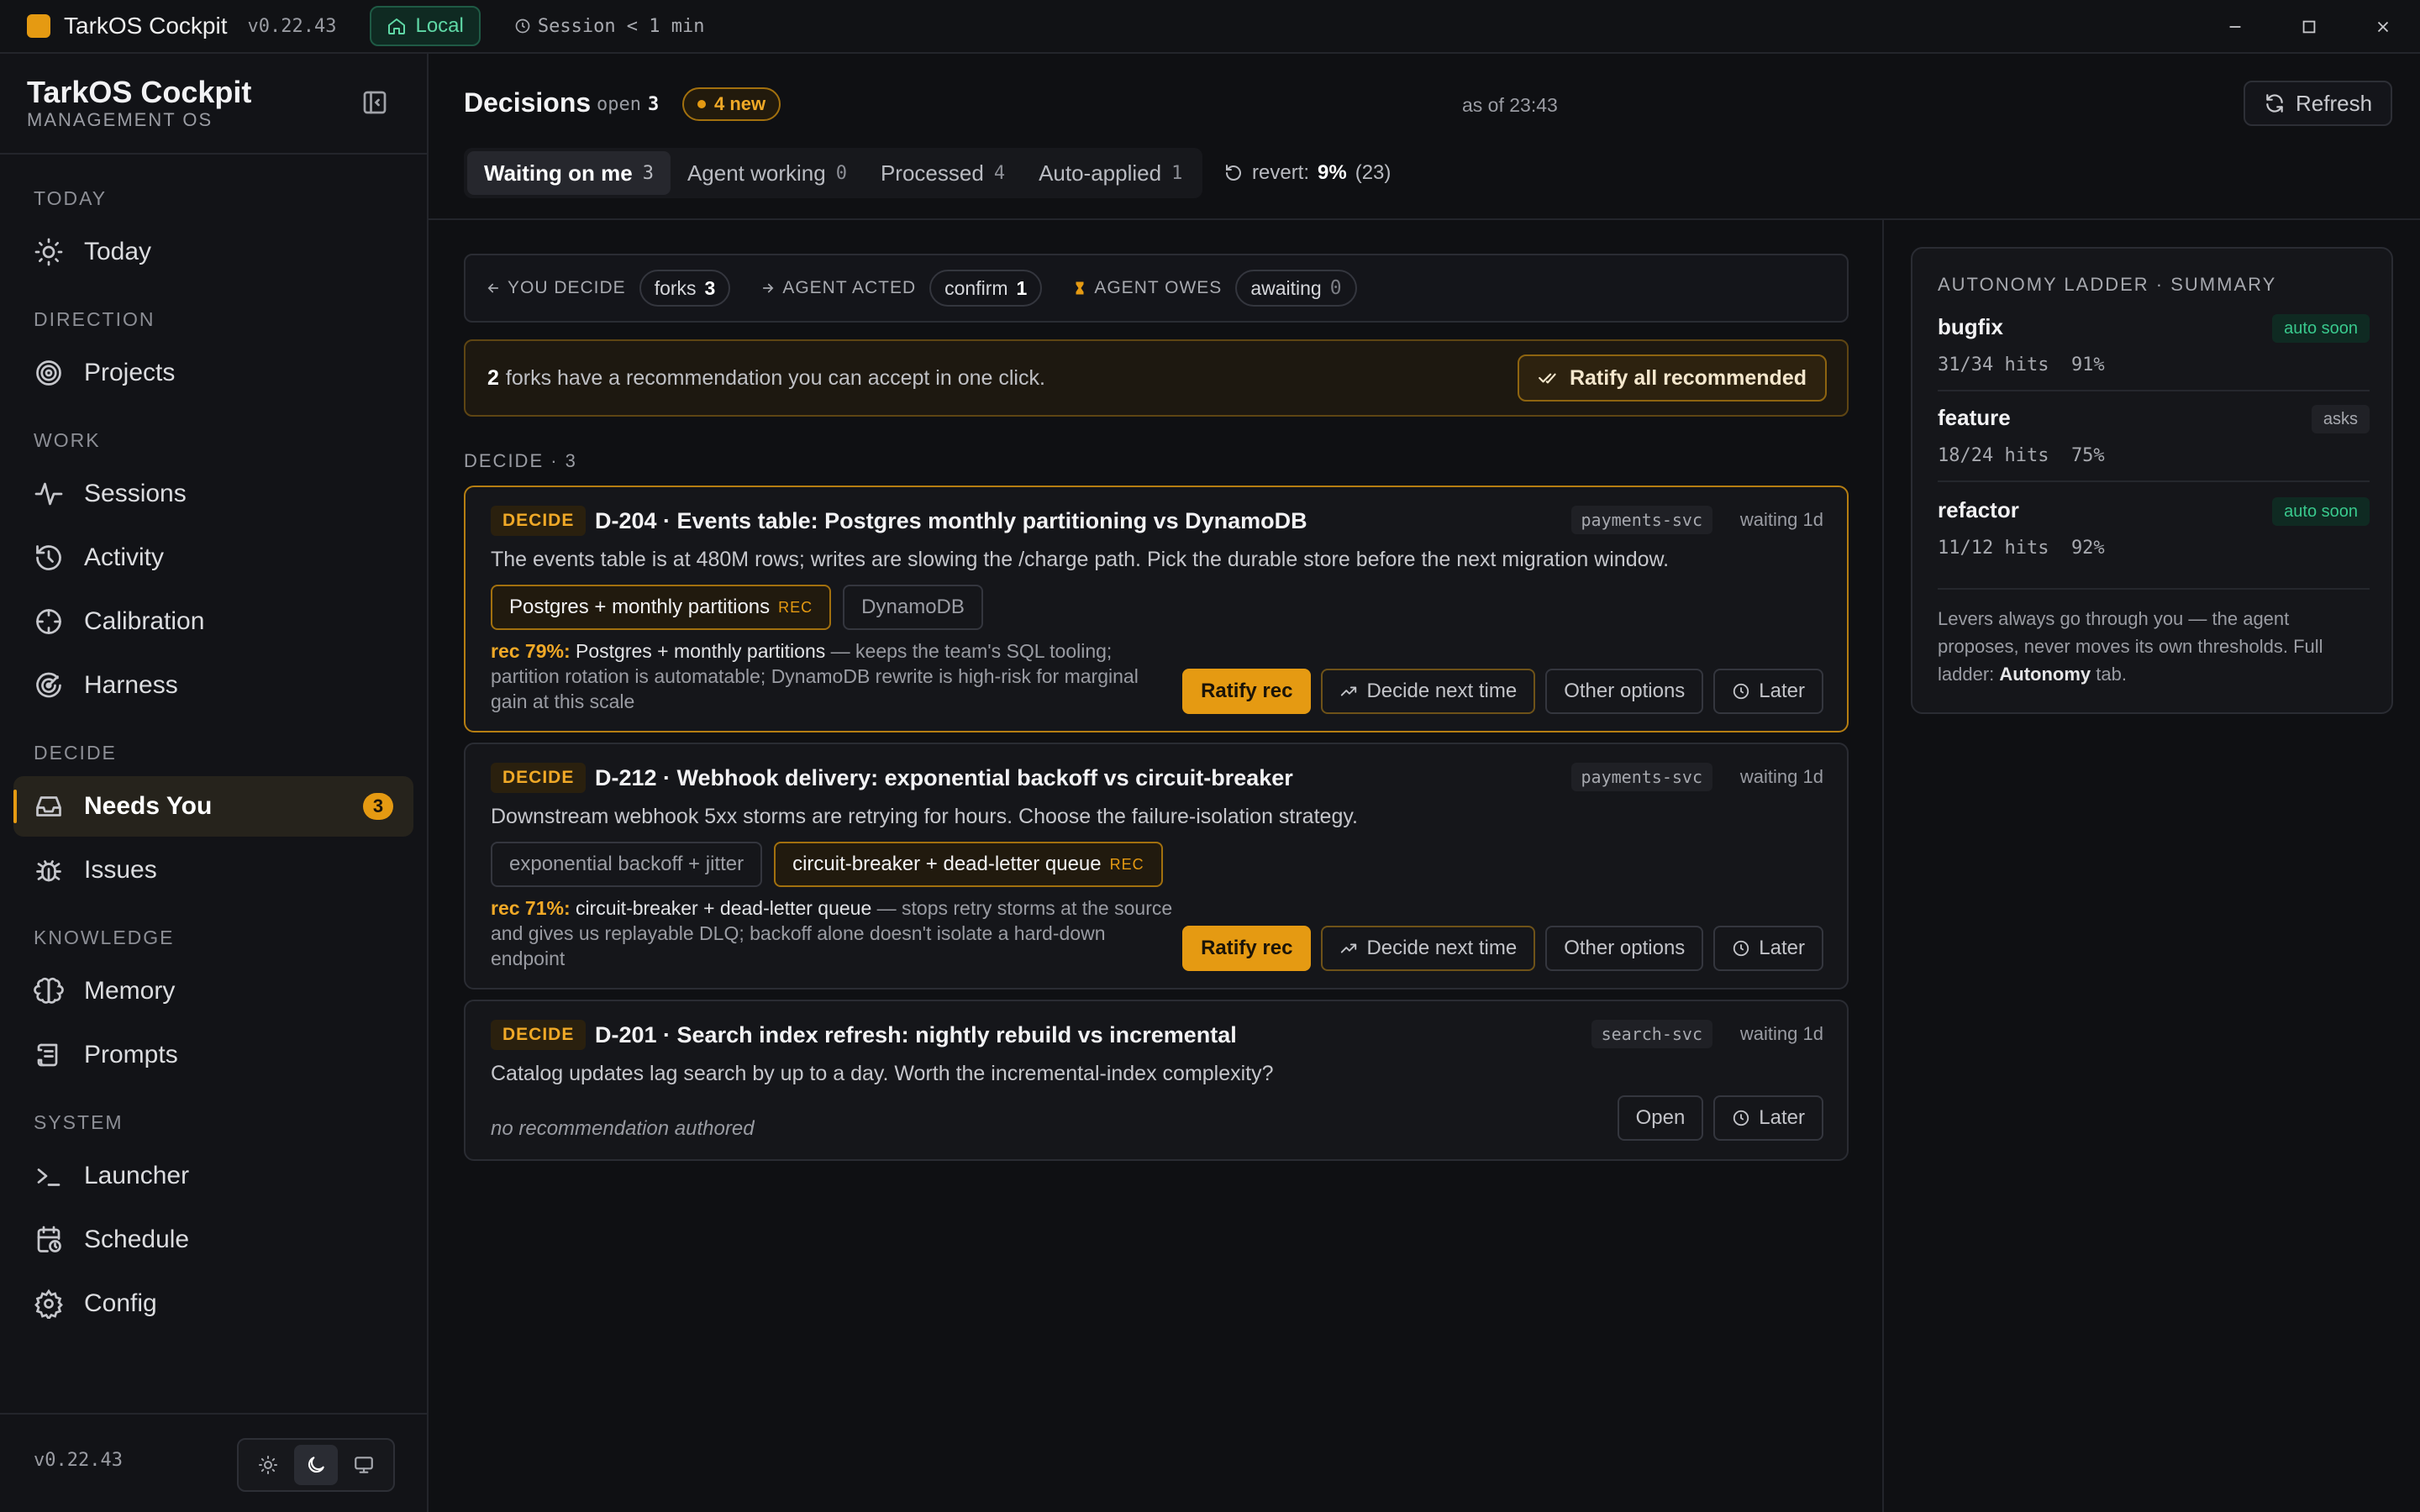  I want to click on sidebar-item-harness: Harness, so click(213, 685).